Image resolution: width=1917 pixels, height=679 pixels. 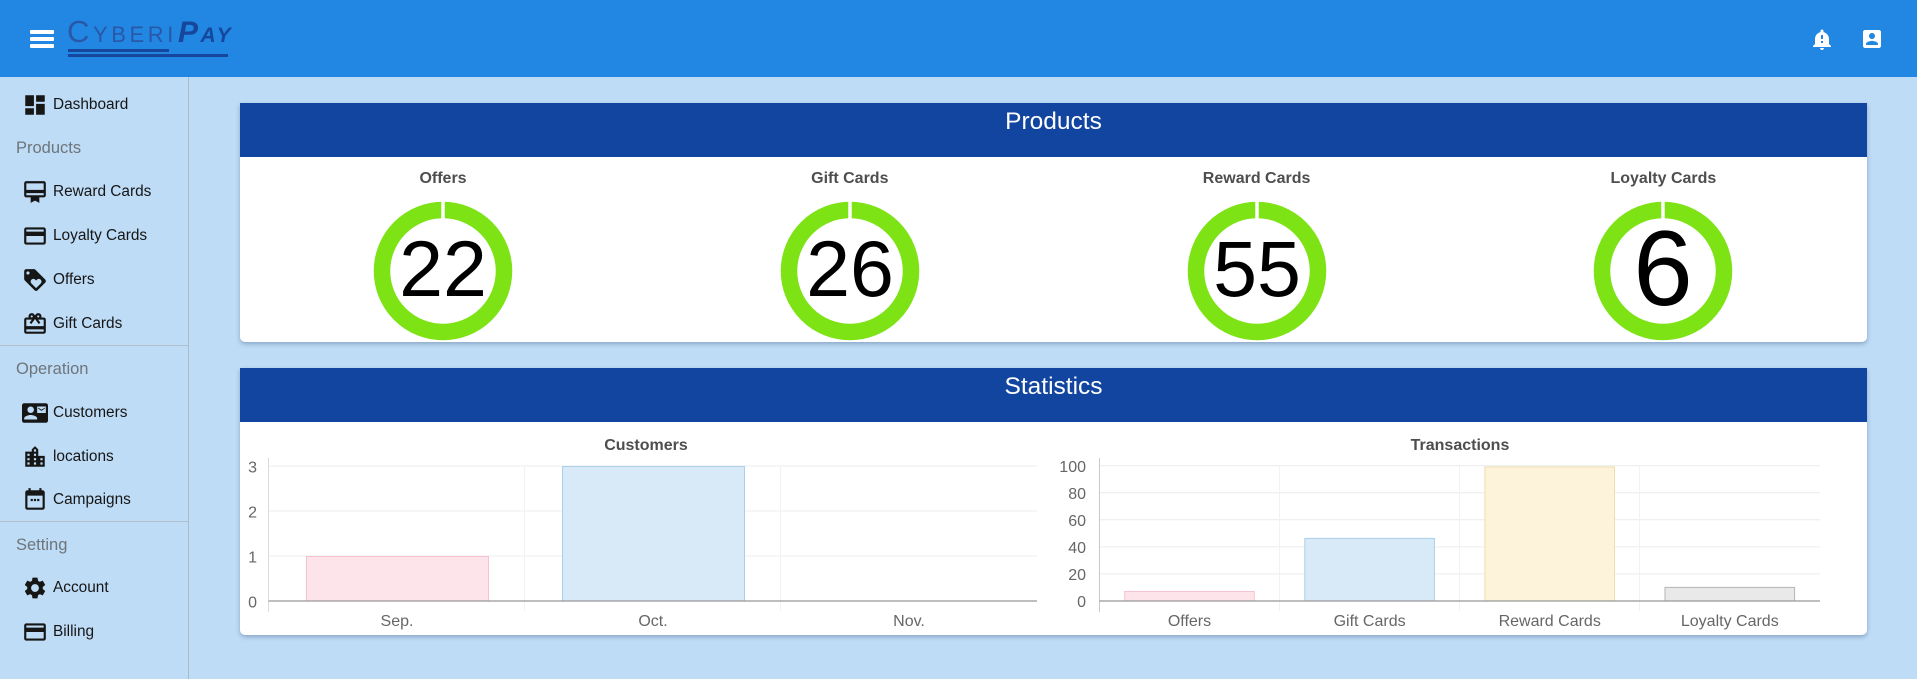 I want to click on svg-text: 20, so click(x=1077, y=575).